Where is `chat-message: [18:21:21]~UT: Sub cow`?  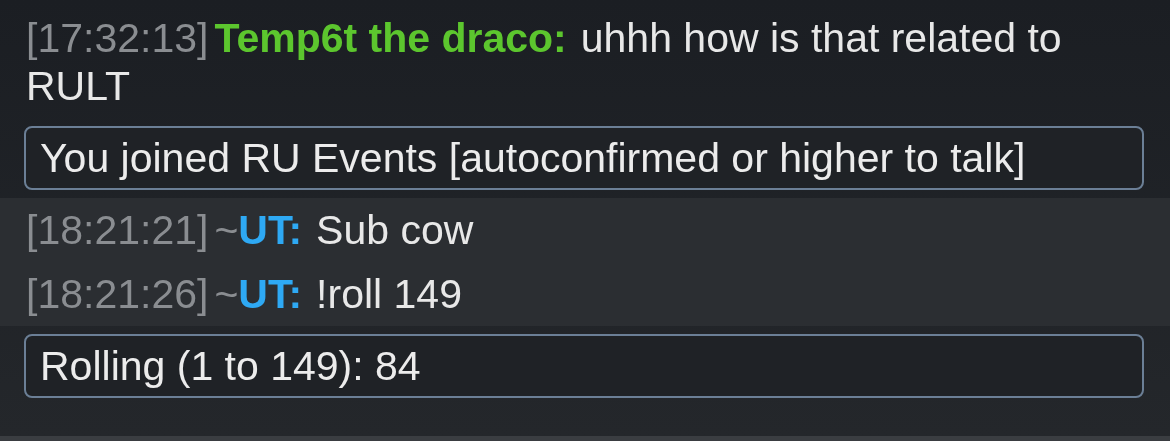
chat-message: [18:21:21]~UT: Sub cow is located at coordinates (250, 230).